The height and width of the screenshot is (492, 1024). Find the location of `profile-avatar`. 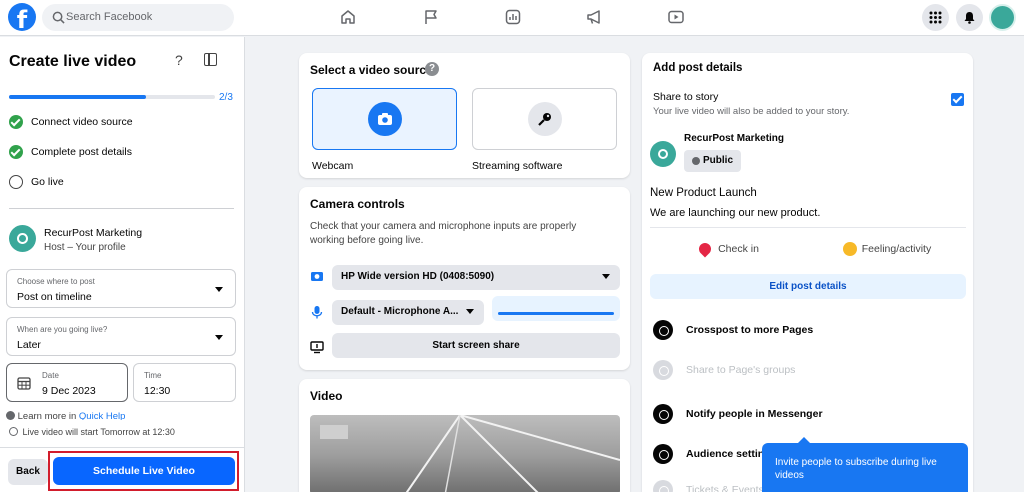

profile-avatar is located at coordinates (1002, 17).